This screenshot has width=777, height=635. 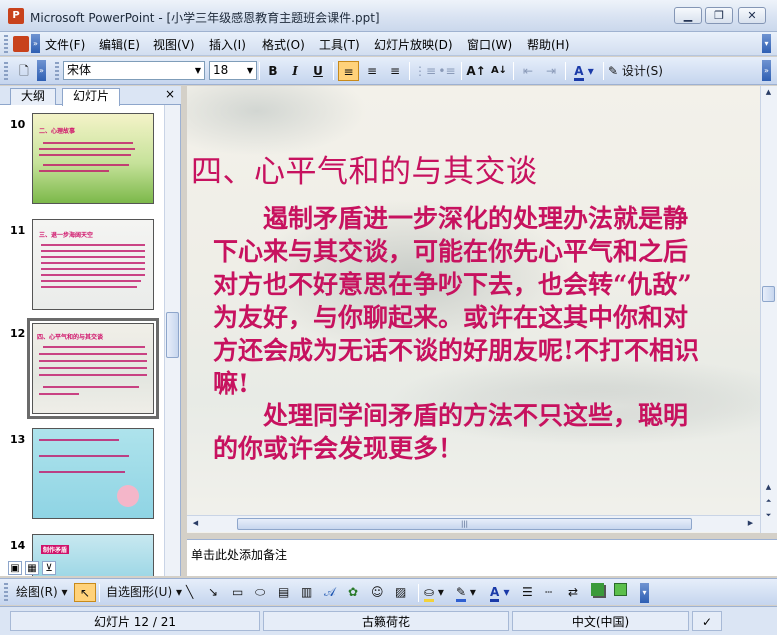 I want to click on toolbar-chevron: », so click(x=41, y=70).